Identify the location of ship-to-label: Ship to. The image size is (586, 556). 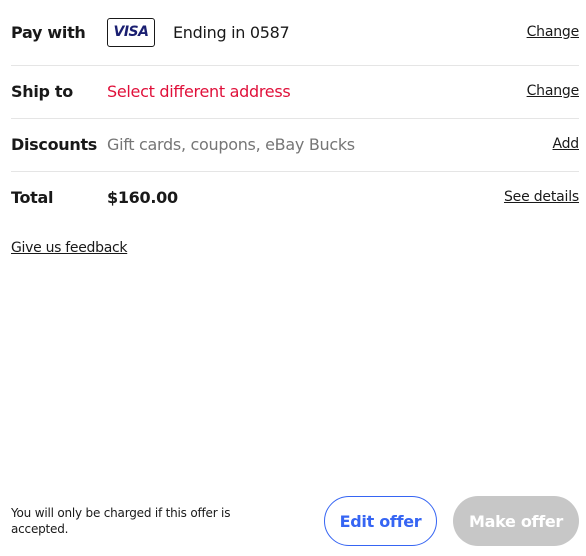
(42, 91).